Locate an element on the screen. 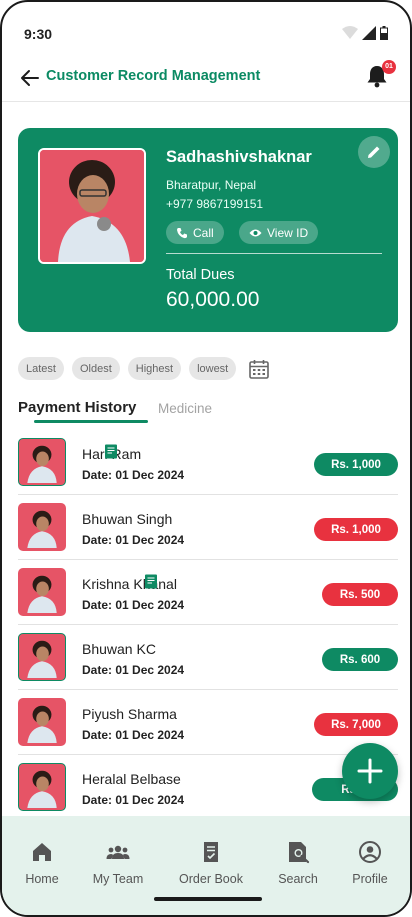 This screenshot has height=917, width=412. filter-latest: Latest is located at coordinates (41, 368).